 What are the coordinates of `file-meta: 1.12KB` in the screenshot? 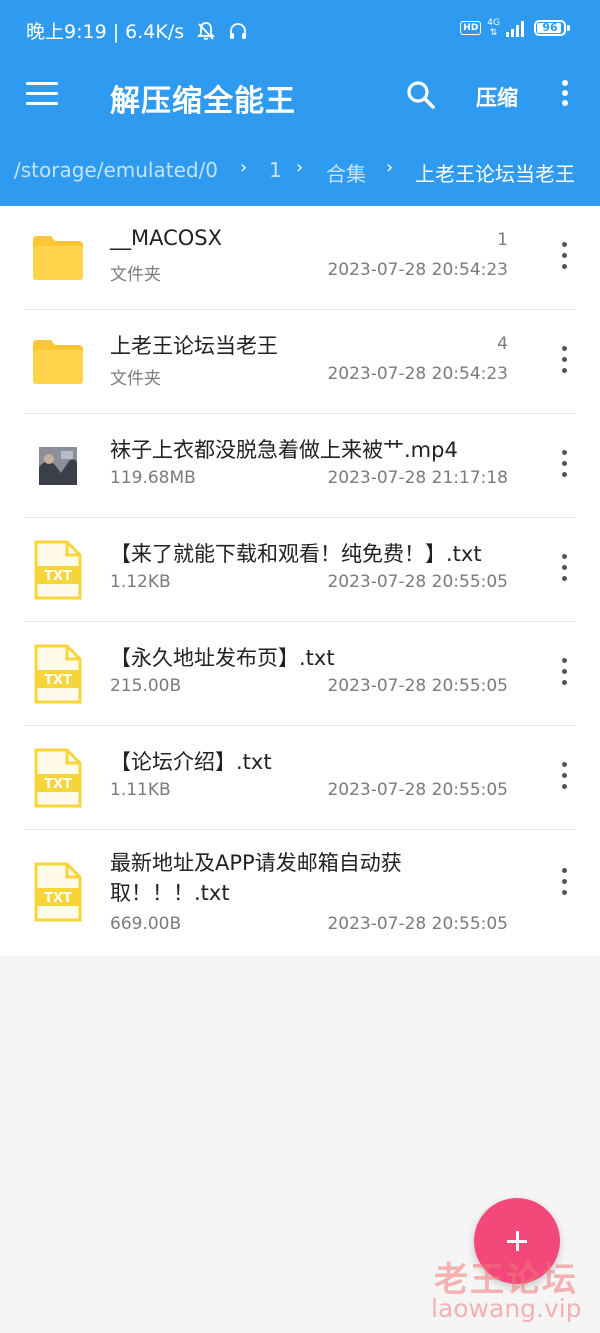 It's located at (140, 582).